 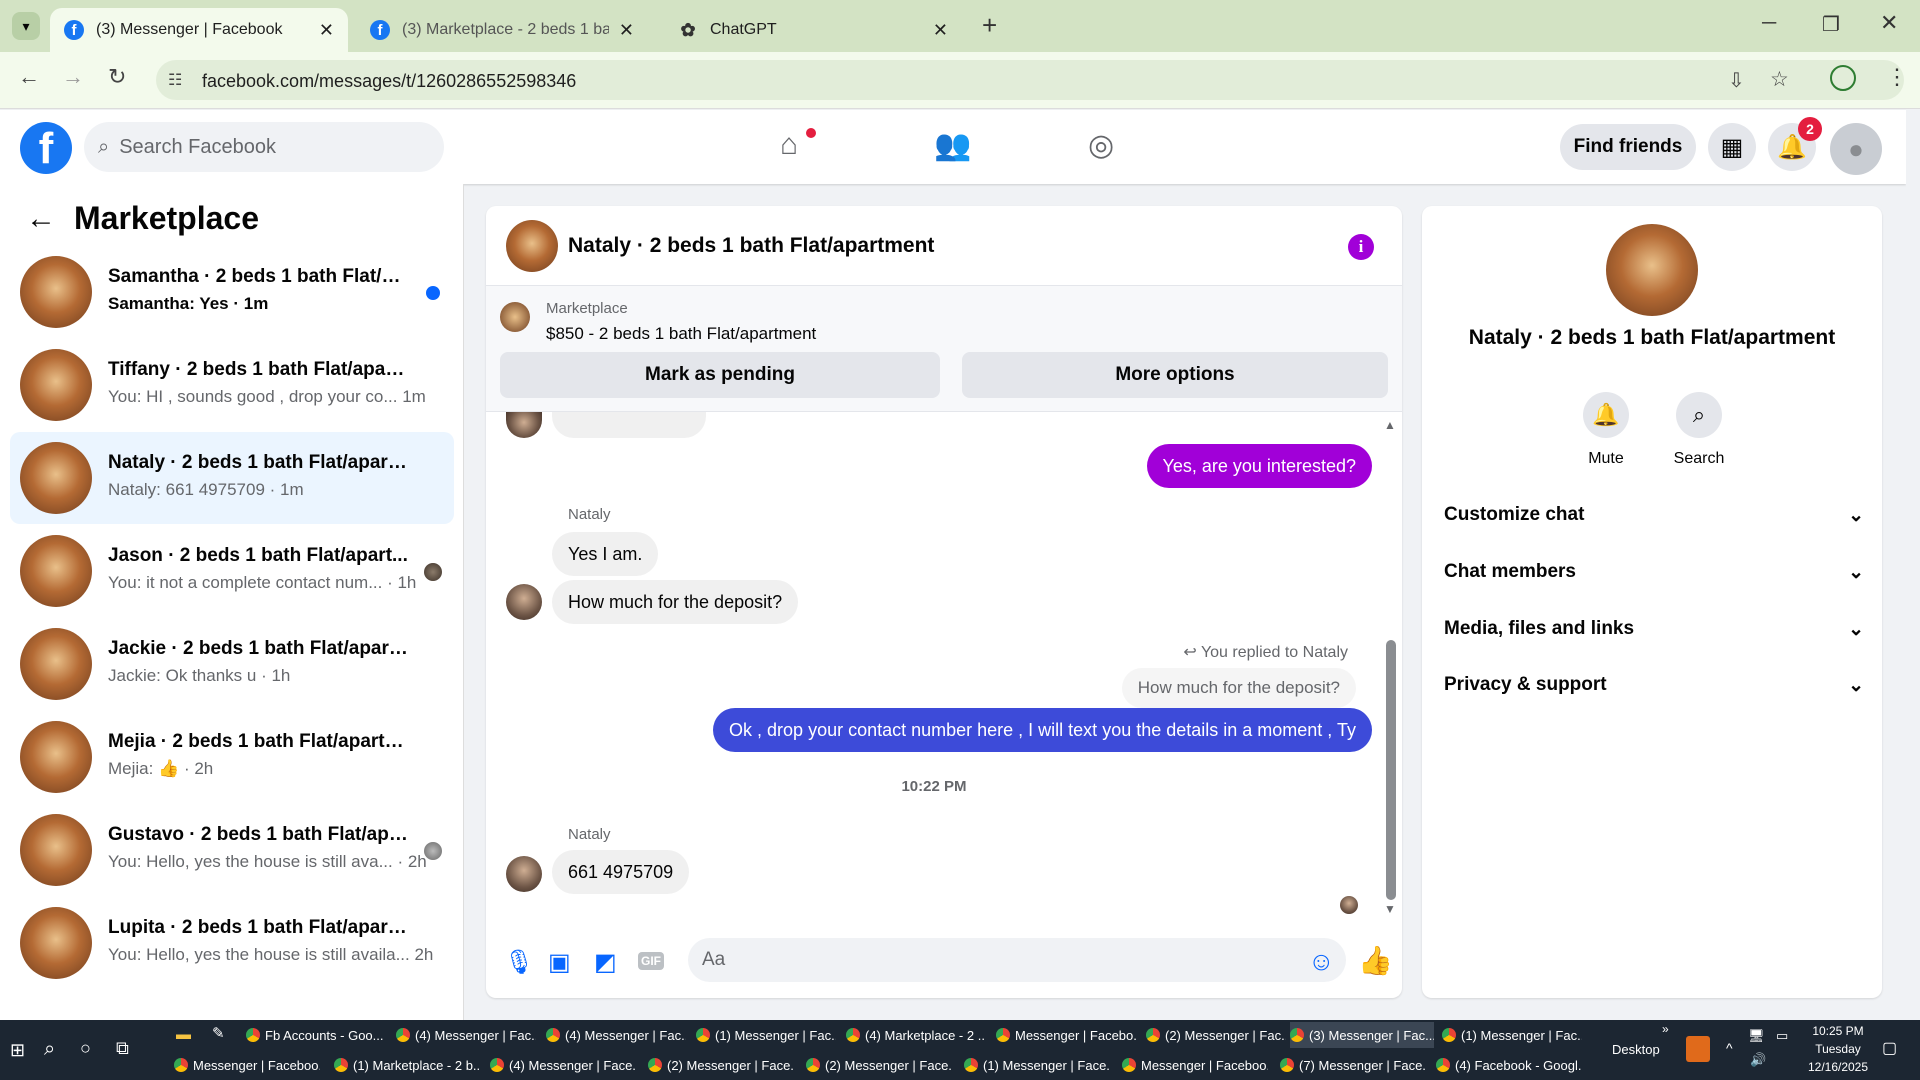 What do you see at coordinates (1101, 145) in the screenshot?
I see `groups-icon: ◎` at bounding box center [1101, 145].